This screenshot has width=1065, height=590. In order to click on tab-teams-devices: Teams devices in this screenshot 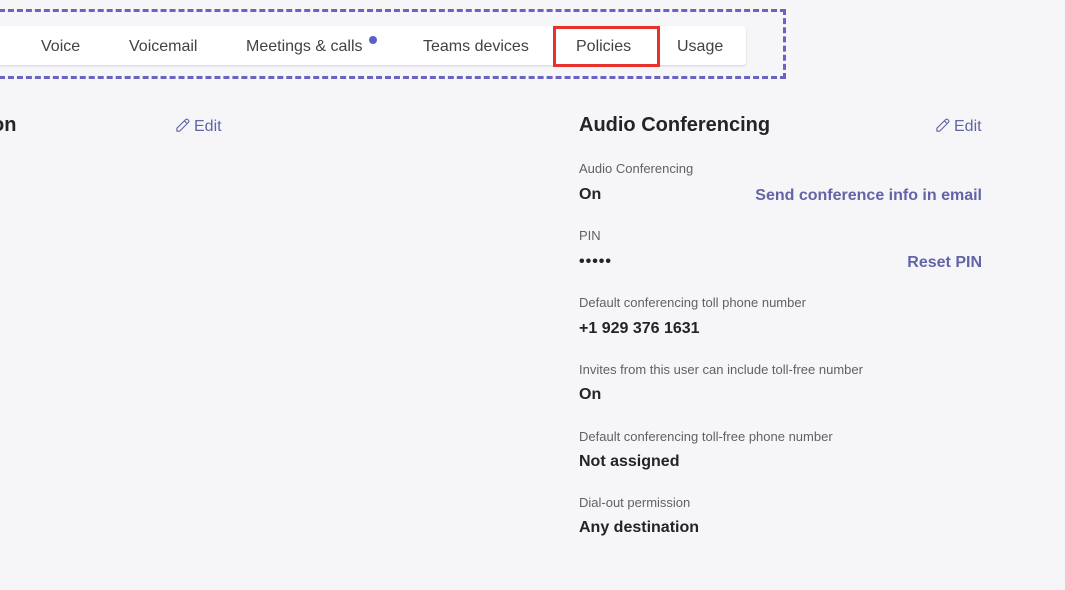, I will do `click(476, 45)`.